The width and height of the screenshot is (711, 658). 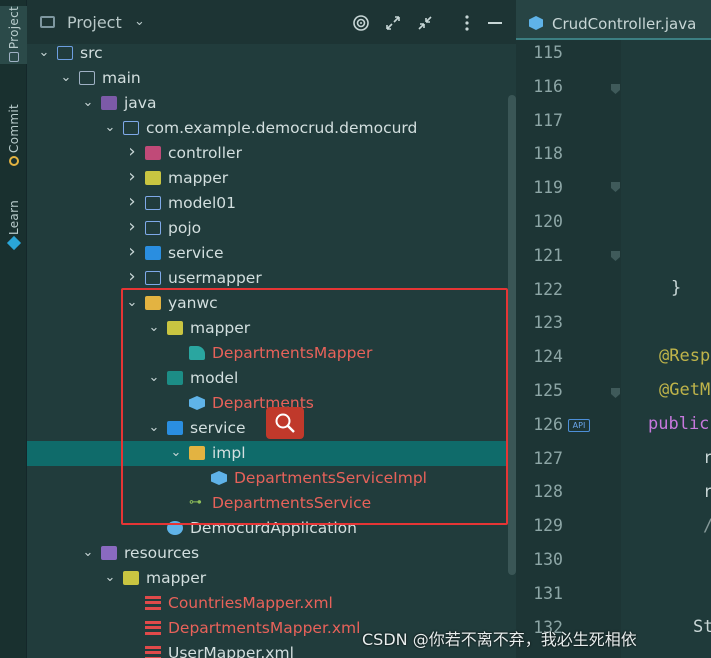 What do you see at coordinates (548, 390) in the screenshot?
I see `line-number: 125` at bounding box center [548, 390].